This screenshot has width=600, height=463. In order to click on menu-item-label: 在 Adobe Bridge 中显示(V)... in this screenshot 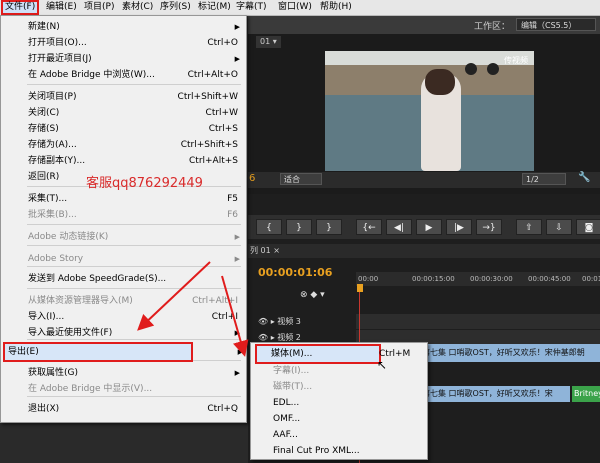, I will do `click(90, 389)`.